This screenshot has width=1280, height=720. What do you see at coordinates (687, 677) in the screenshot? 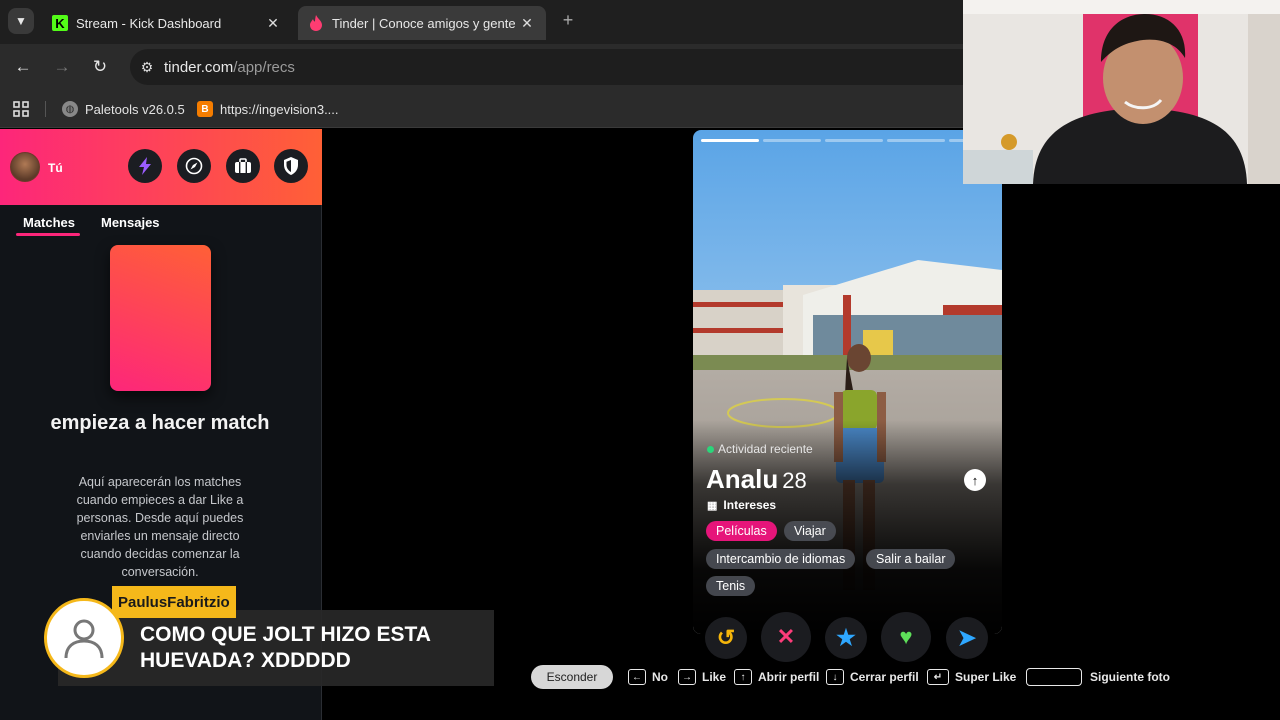
I see `arrow-right-icon: →` at bounding box center [687, 677].